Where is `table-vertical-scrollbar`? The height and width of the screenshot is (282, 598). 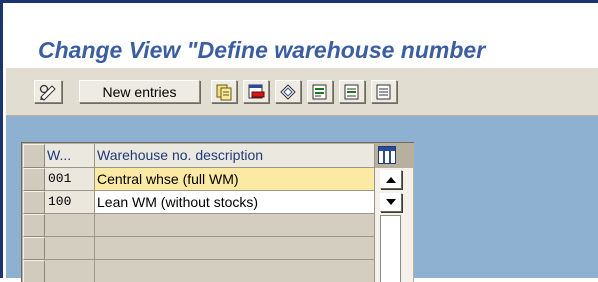 table-vertical-scrollbar is located at coordinates (394, 225).